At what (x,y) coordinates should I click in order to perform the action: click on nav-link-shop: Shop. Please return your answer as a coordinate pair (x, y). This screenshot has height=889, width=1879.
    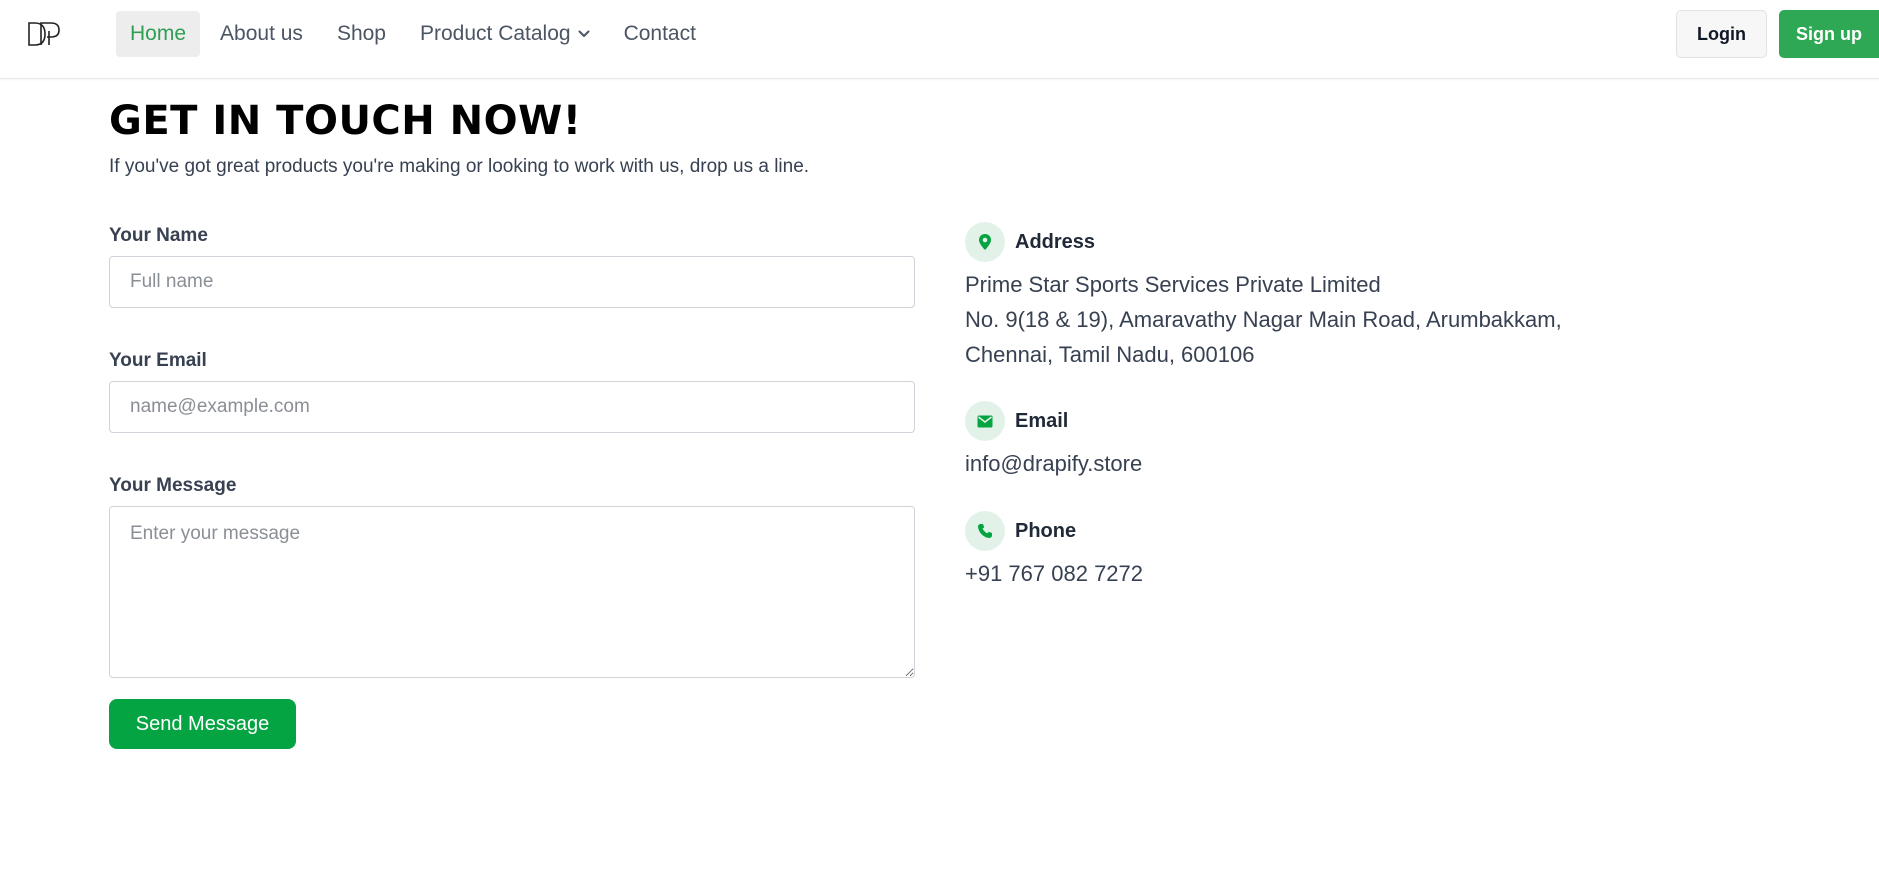
    Looking at the image, I should click on (361, 34).